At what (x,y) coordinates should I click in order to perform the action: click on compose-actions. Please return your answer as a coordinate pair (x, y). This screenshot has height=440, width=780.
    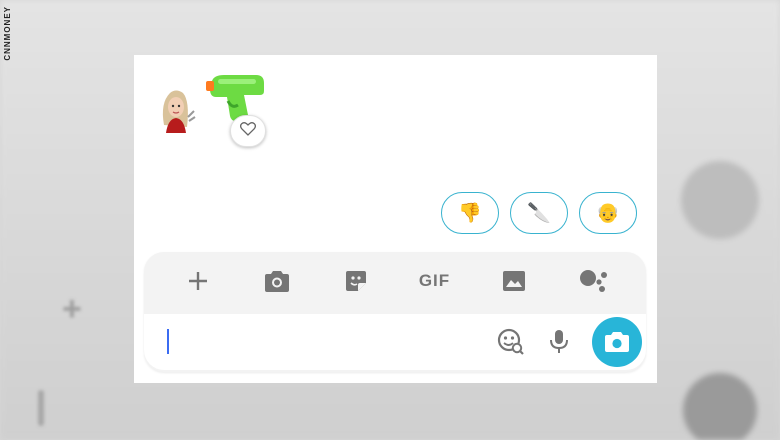
    Looking at the image, I should click on (569, 342).